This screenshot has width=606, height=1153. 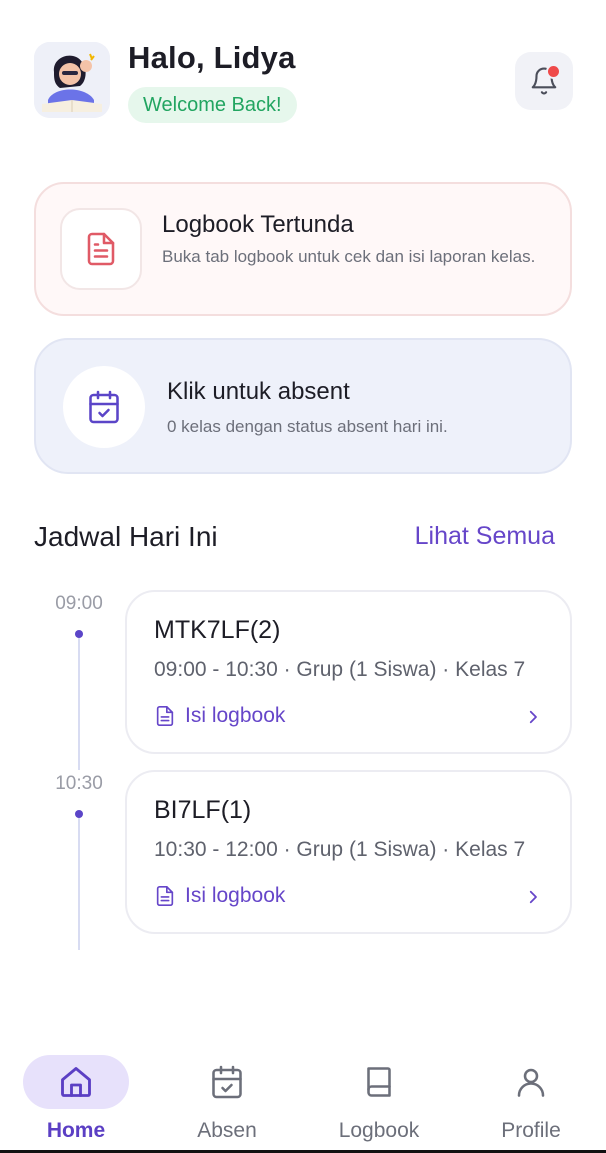 What do you see at coordinates (553, 71) in the screenshot?
I see `notification-dot` at bounding box center [553, 71].